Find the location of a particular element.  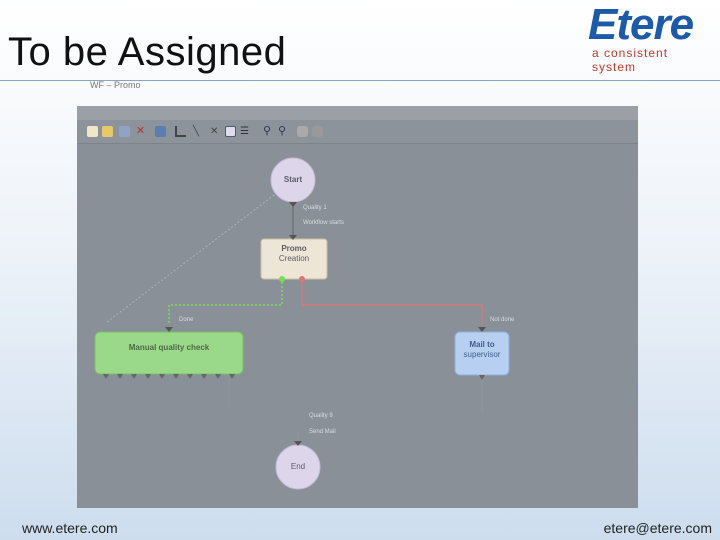

mail-node-label-line1: Mail to is located at coordinates (482, 344).